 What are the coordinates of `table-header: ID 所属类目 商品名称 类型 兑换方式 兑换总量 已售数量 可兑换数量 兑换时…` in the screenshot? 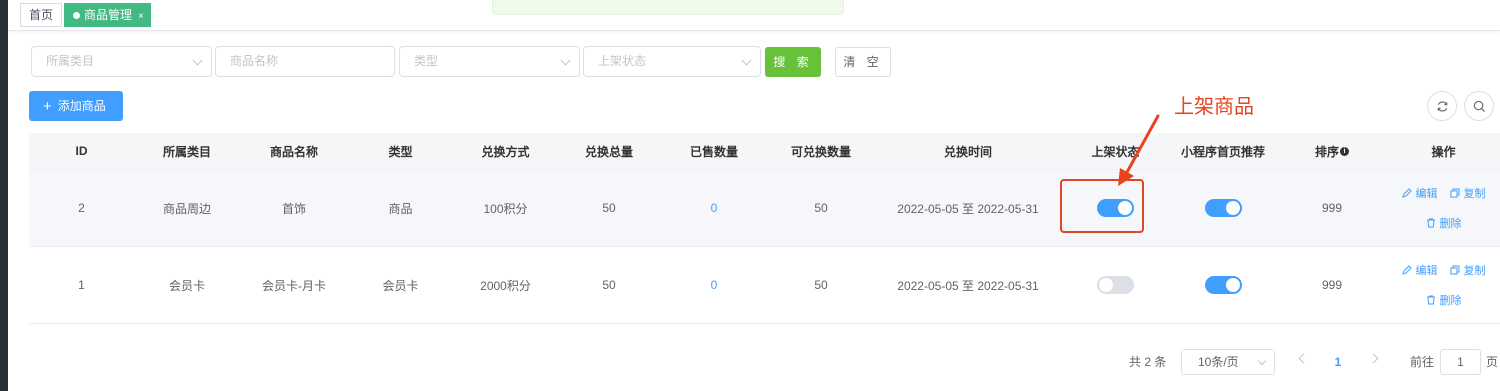 It's located at (764, 151).